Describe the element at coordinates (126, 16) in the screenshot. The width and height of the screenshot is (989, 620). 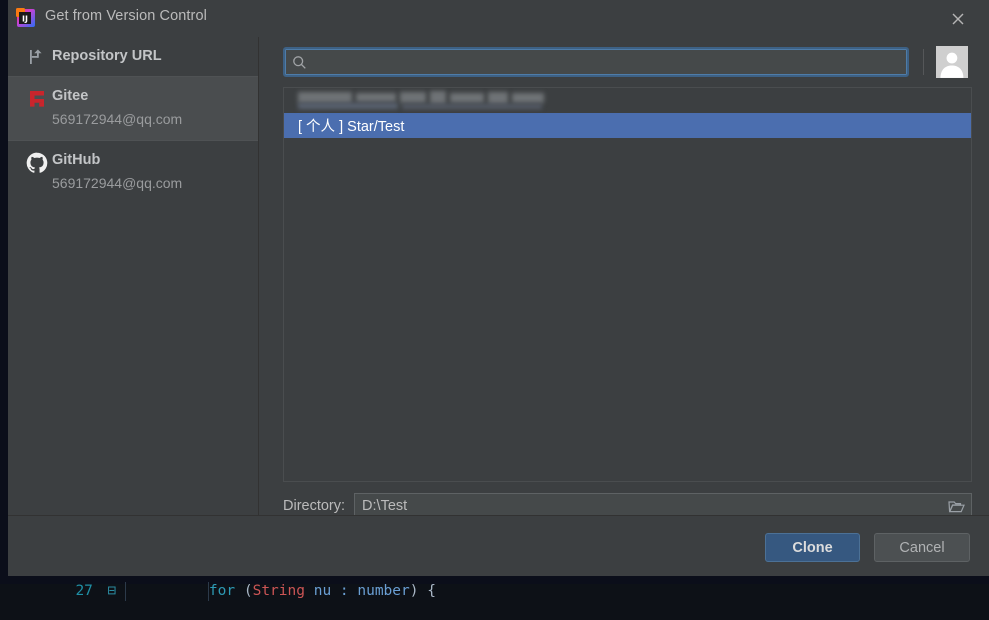
I see `dialog-title: Get from Version Control` at that location.